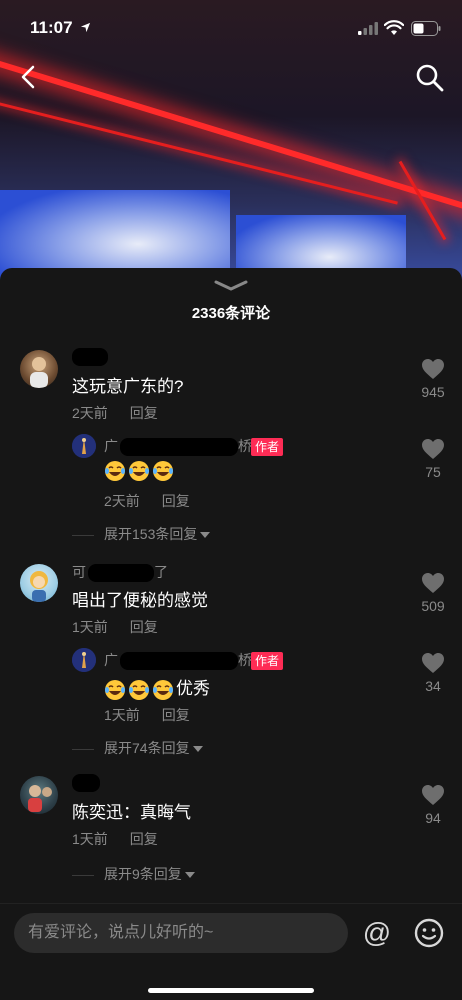 The image size is (462, 1000). I want to click on battery-icon, so click(426, 28).